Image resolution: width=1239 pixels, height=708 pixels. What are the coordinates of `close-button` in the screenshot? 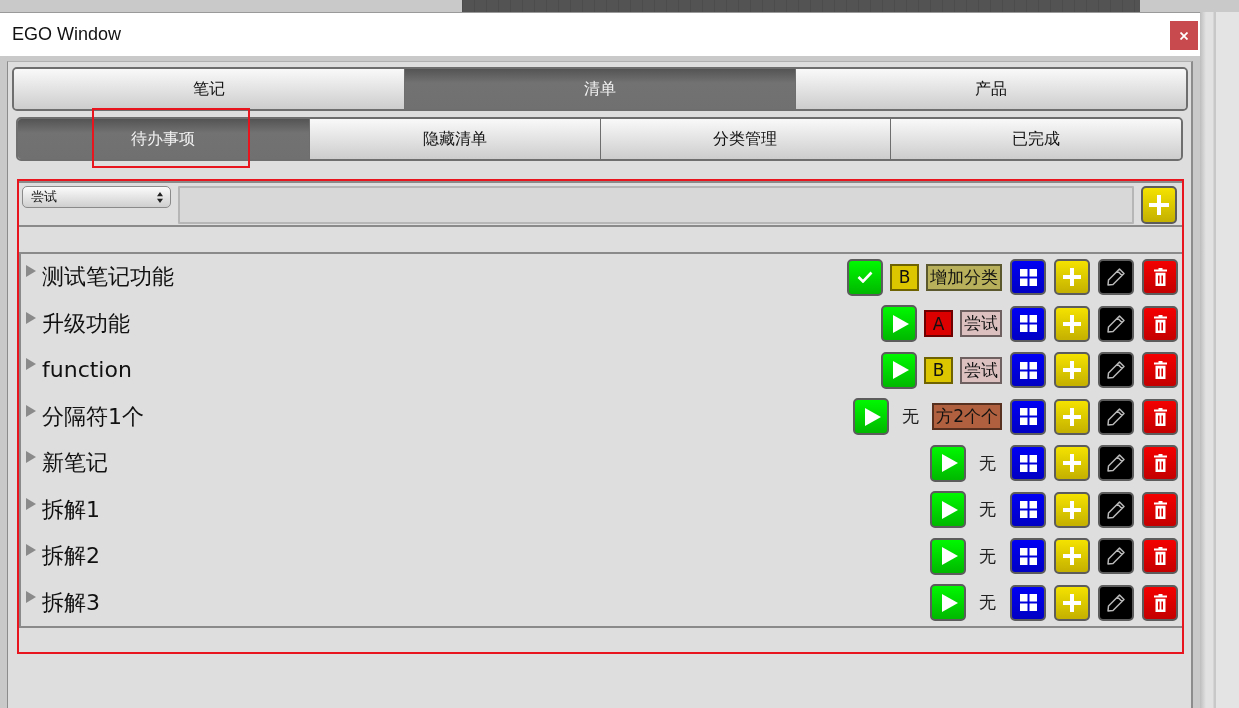 It's located at (1184, 35).